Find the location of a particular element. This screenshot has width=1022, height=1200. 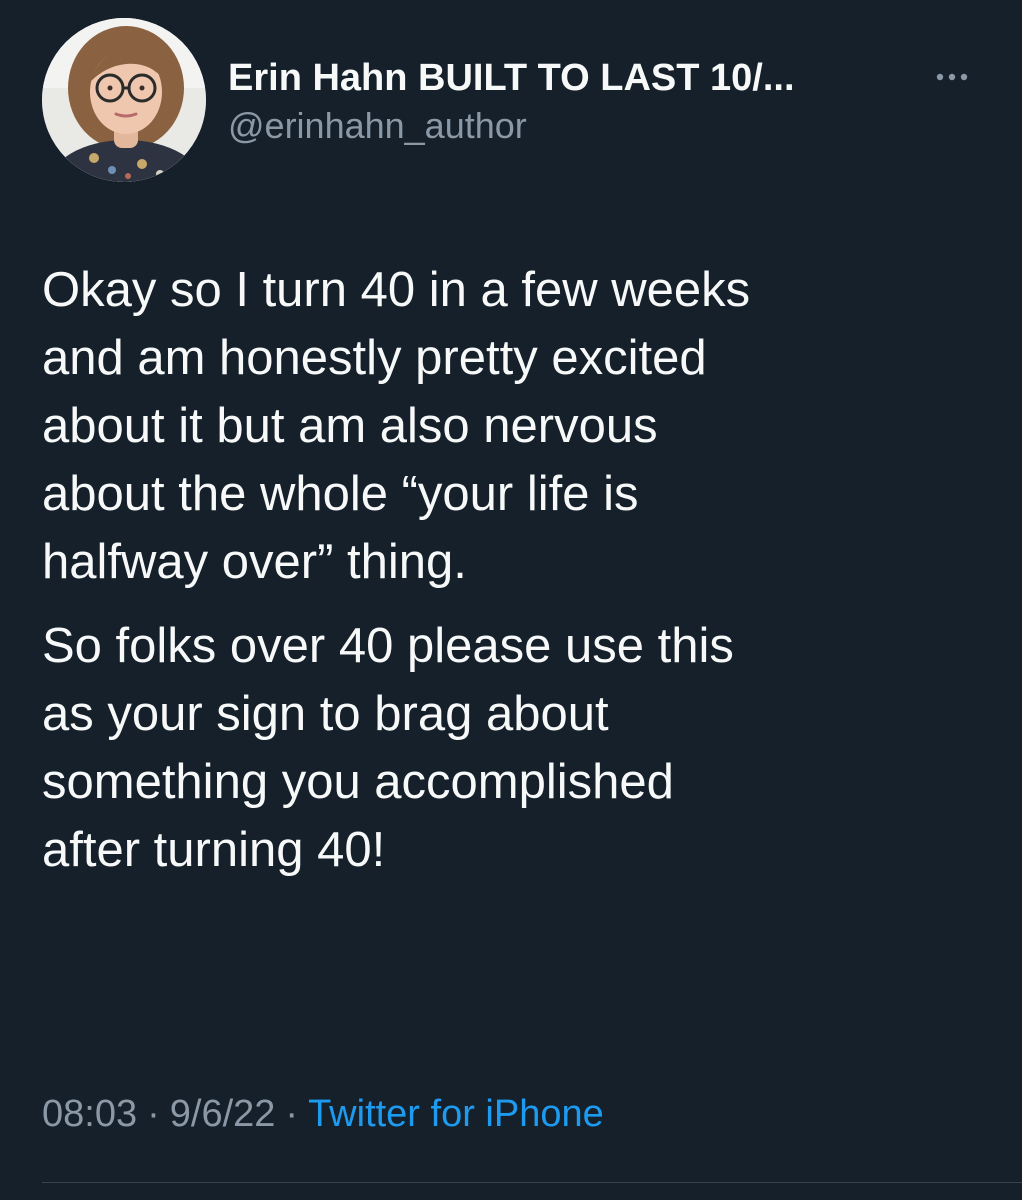

tweet-source-link: Twitter for iPhone is located at coordinates (456, 1114).